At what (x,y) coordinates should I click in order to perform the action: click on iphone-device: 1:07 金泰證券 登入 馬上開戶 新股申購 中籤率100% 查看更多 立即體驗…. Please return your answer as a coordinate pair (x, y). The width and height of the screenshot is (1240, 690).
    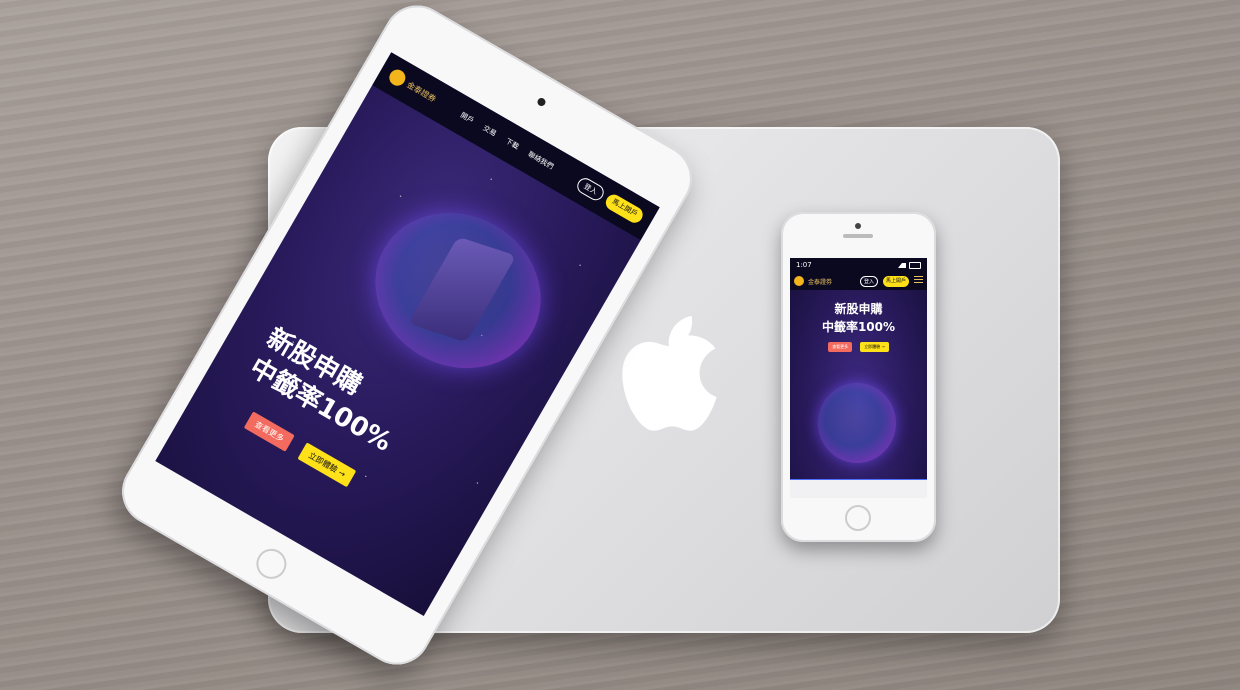
    Looking at the image, I should click on (858, 377).